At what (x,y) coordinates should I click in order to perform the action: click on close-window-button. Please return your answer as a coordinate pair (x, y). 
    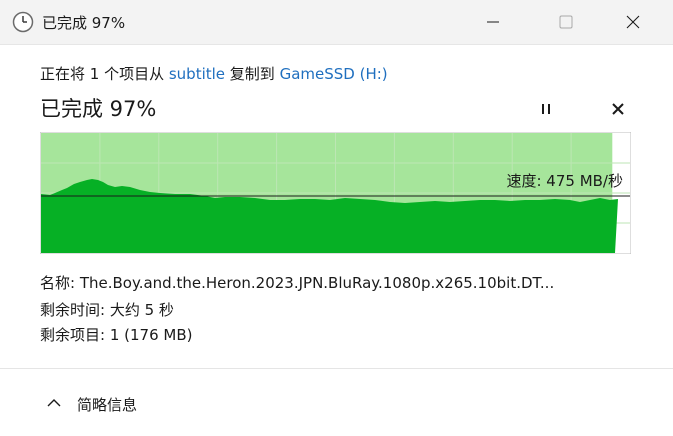
    Looking at the image, I should click on (633, 22).